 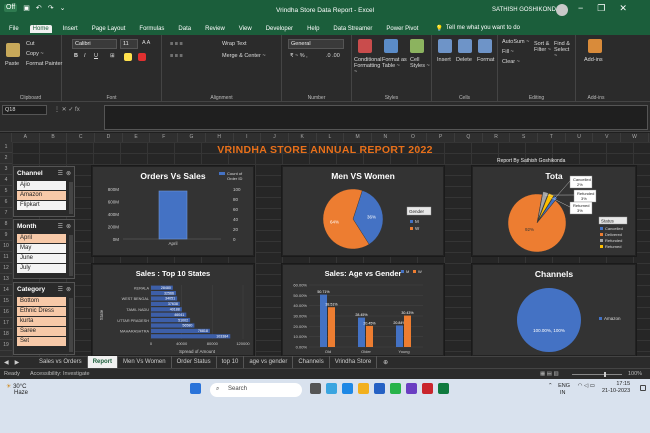 I want to click on system-tray: ⌃ ENG IN ◠ ◁ ▭, so click(x=571, y=389).